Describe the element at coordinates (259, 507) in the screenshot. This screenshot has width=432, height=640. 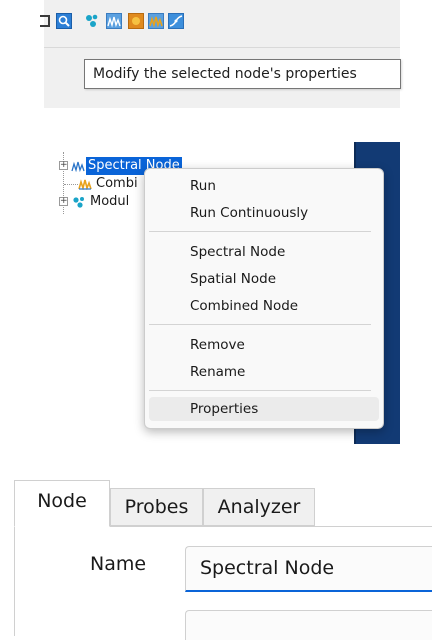
I see `tab-analyzer: Analyzer` at that location.